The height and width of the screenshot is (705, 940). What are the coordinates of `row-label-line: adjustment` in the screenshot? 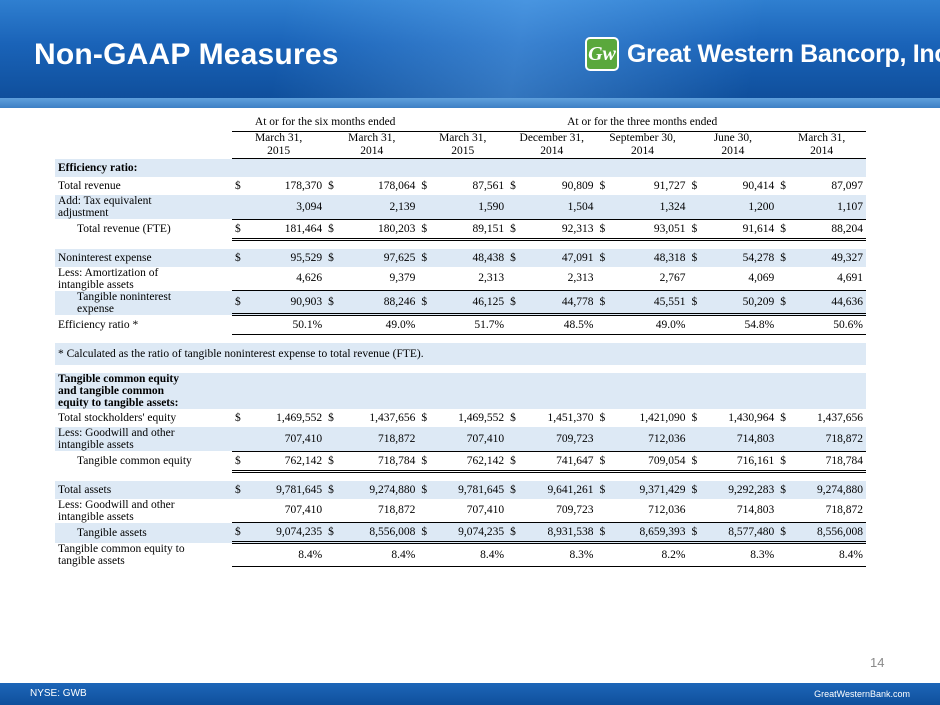 It's located at (83, 213).